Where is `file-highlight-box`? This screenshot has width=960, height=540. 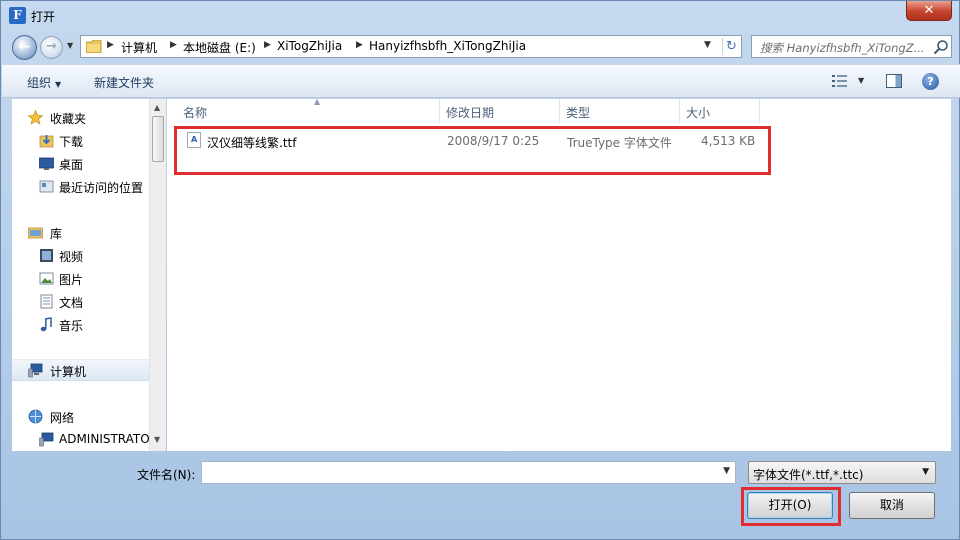
file-highlight-box is located at coordinates (472, 150).